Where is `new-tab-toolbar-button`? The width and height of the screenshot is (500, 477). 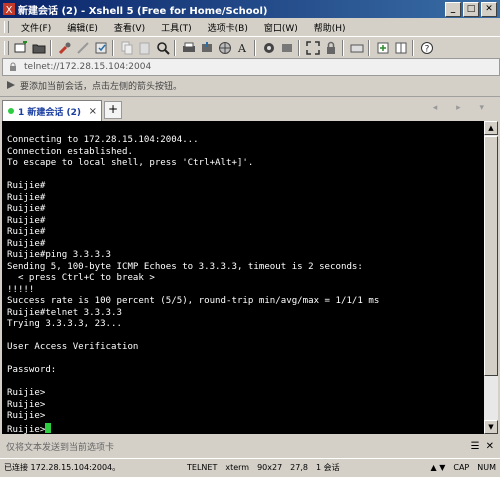
new-tab-toolbar-button is located at coordinates (383, 48).